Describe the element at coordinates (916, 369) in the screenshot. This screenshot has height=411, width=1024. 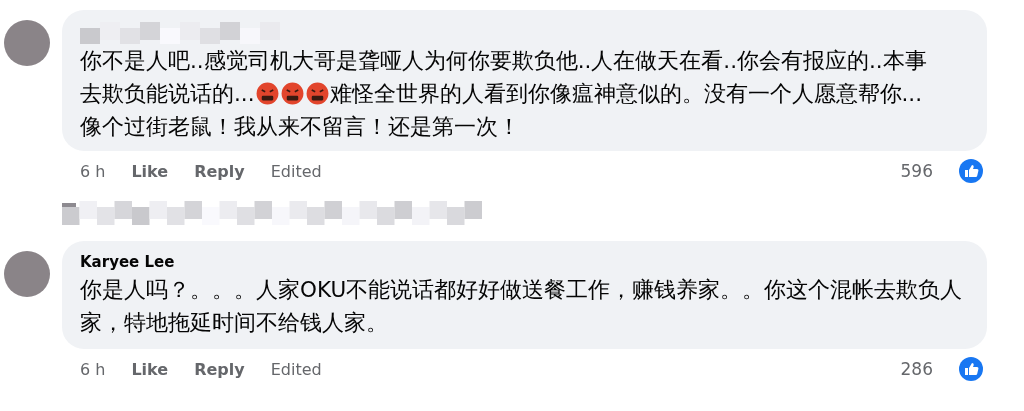
I see `reaction-count: 286` at that location.